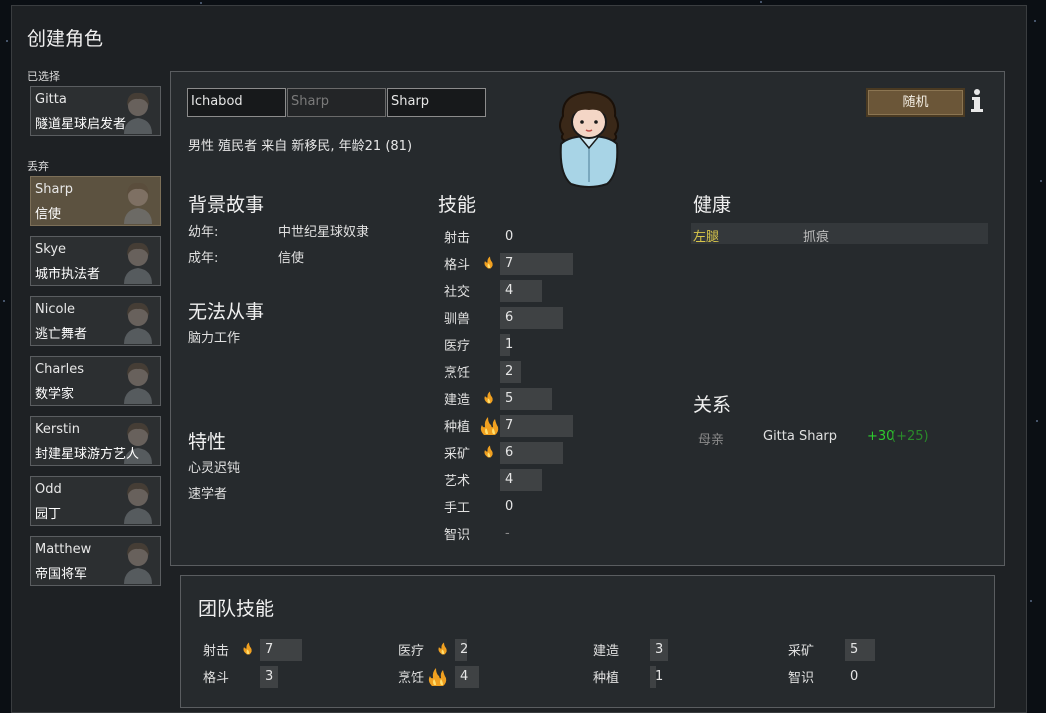  What do you see at coordinates (226, 205) in the screenshot?
I see `backstory-heading: 背景故事` at bounding box center [226, 205].